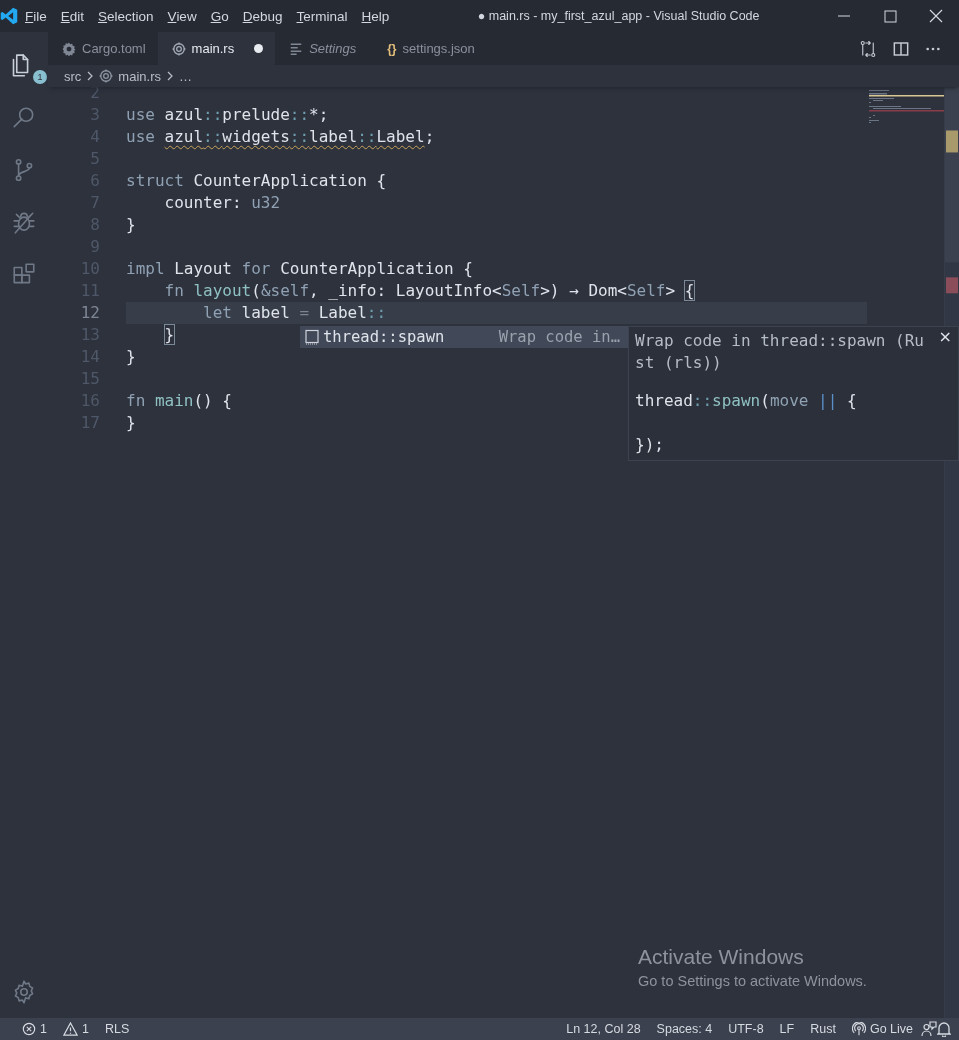 This screenshot has height=1040, width=959. I want to click on breadcrumb-item: src, so click(73, 76).